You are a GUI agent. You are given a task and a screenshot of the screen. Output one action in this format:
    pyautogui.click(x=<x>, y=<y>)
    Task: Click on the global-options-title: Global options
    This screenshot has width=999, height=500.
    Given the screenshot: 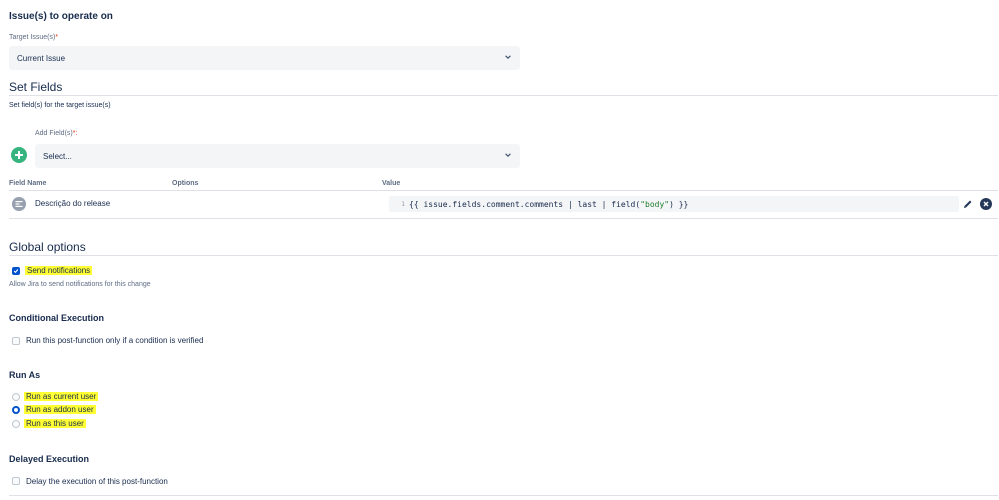 What is the action you would take?
    pyautogui.click(x=47, y=247)
    